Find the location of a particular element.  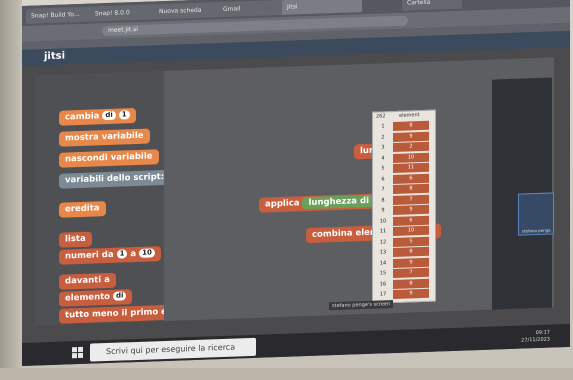

list-index: 12 is located at coordinates (383, 242).